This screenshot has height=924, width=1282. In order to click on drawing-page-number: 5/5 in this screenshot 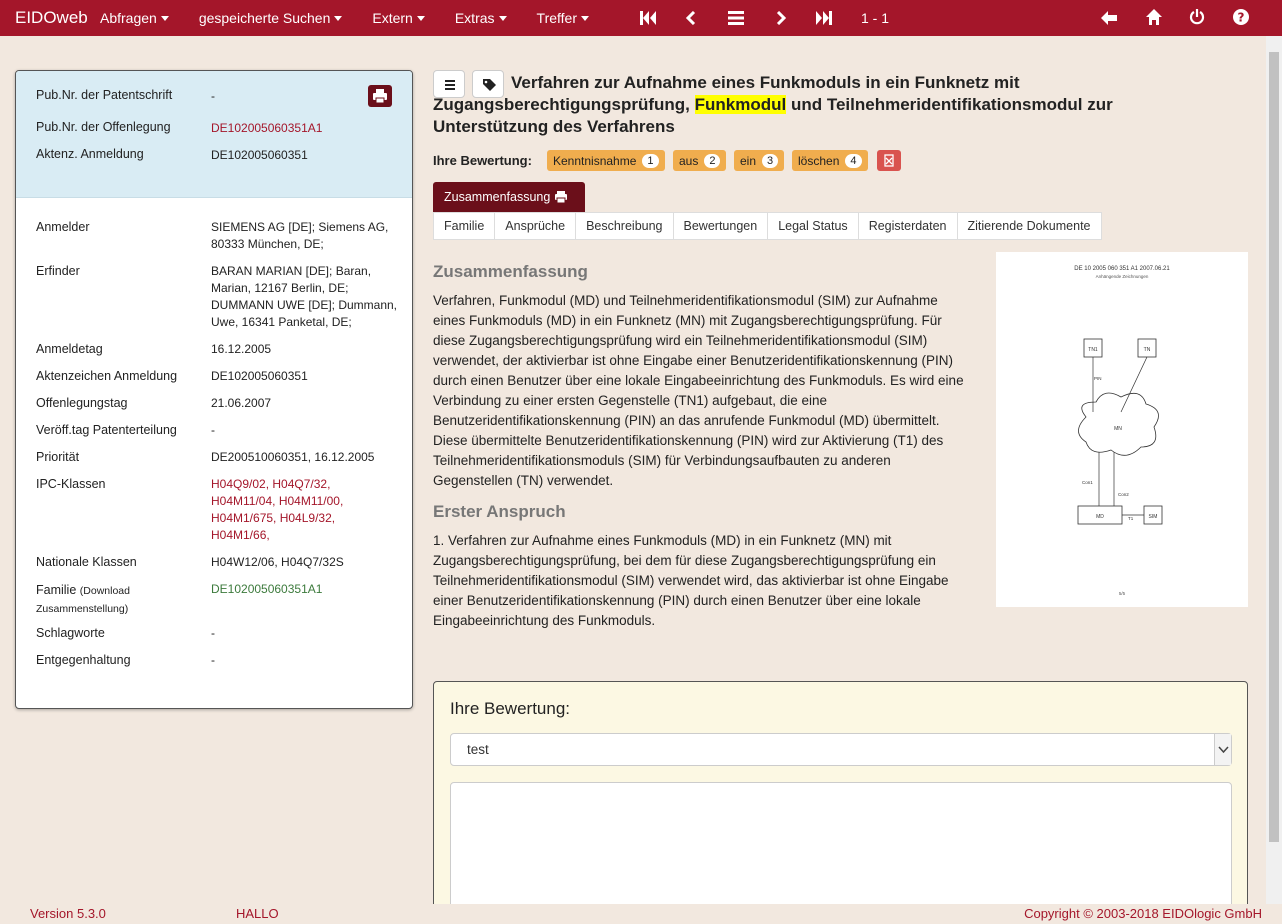, I will do `click(1122, 593)`.